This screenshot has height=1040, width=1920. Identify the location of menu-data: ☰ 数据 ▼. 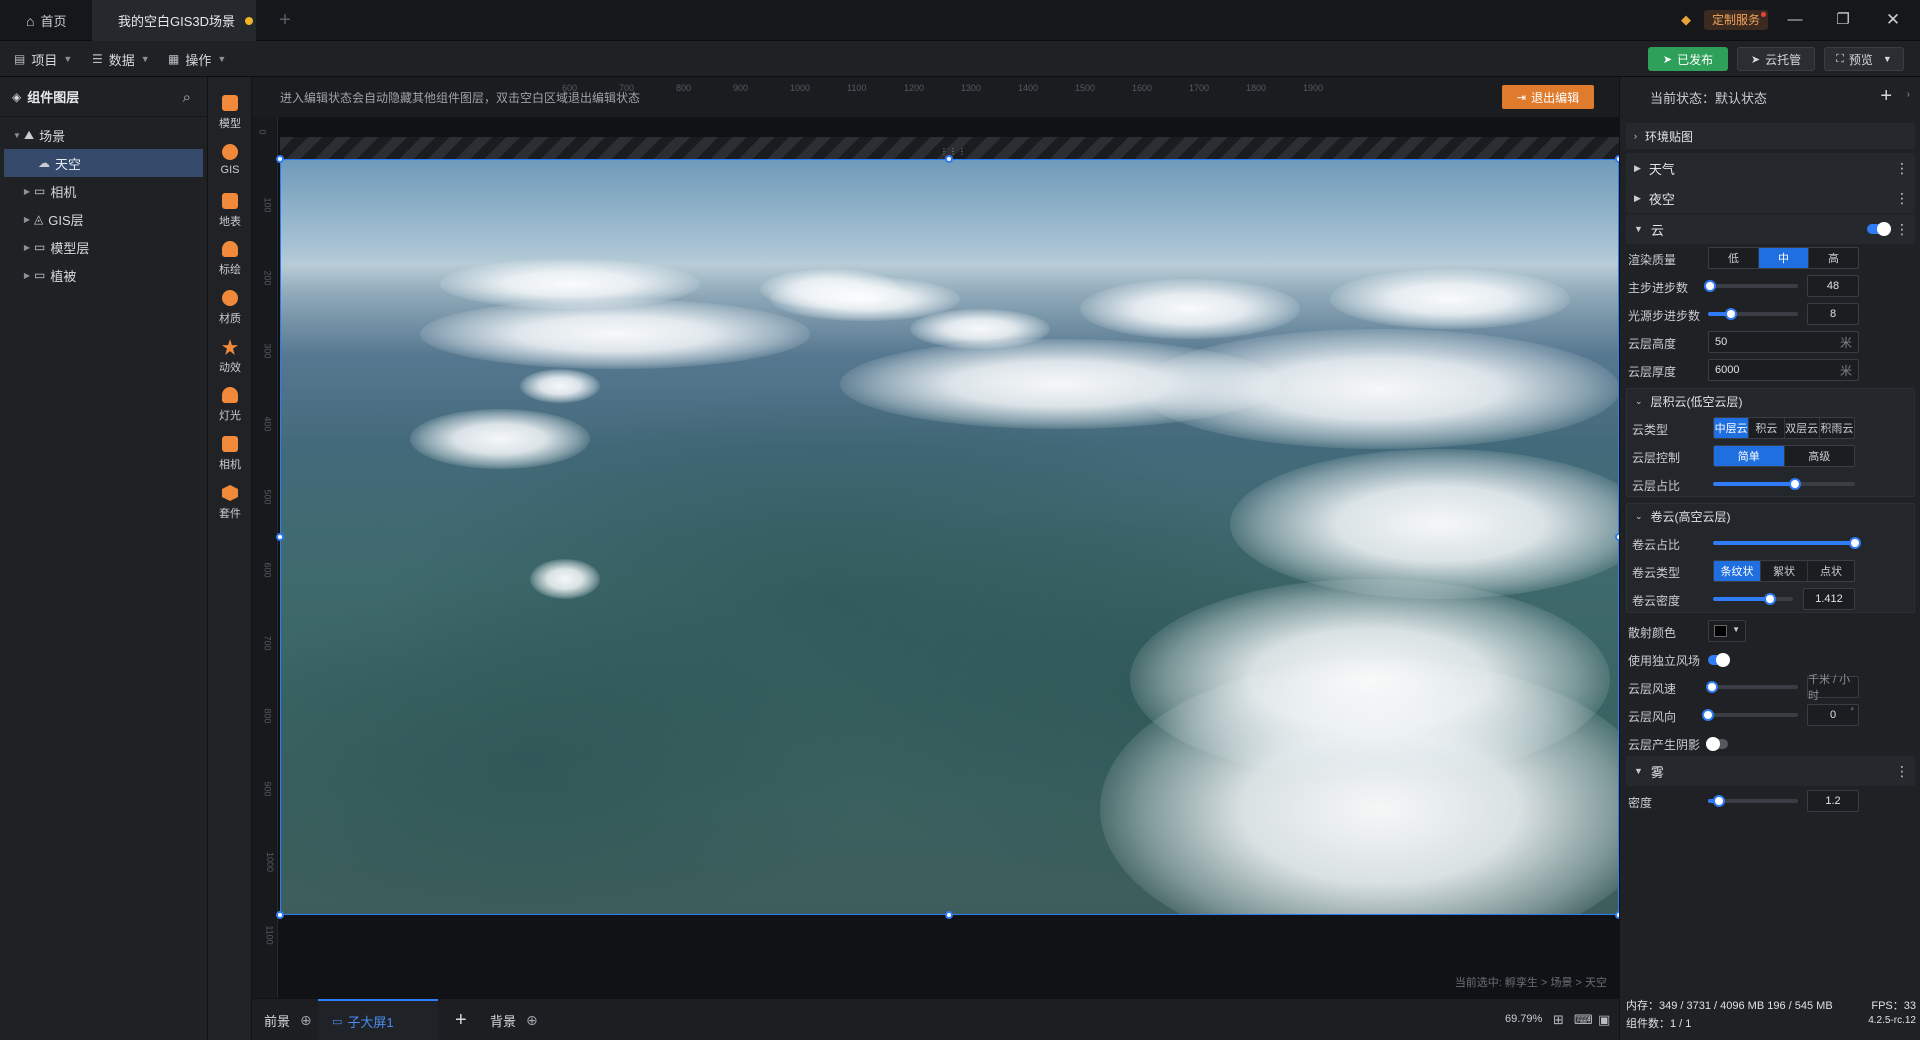
(121, 59).